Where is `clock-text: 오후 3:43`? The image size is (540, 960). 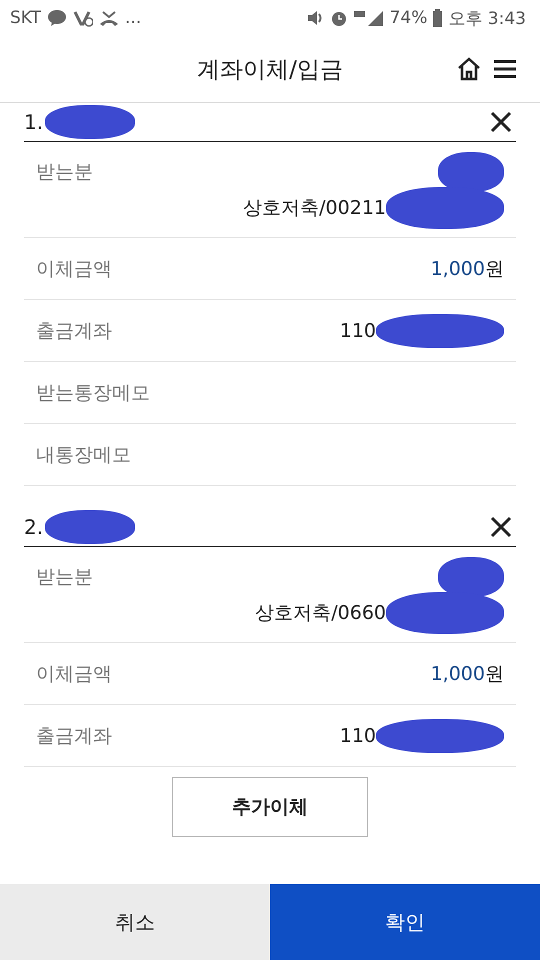
clock-text: 오후 3:43 is located at coordinates (487, 19).